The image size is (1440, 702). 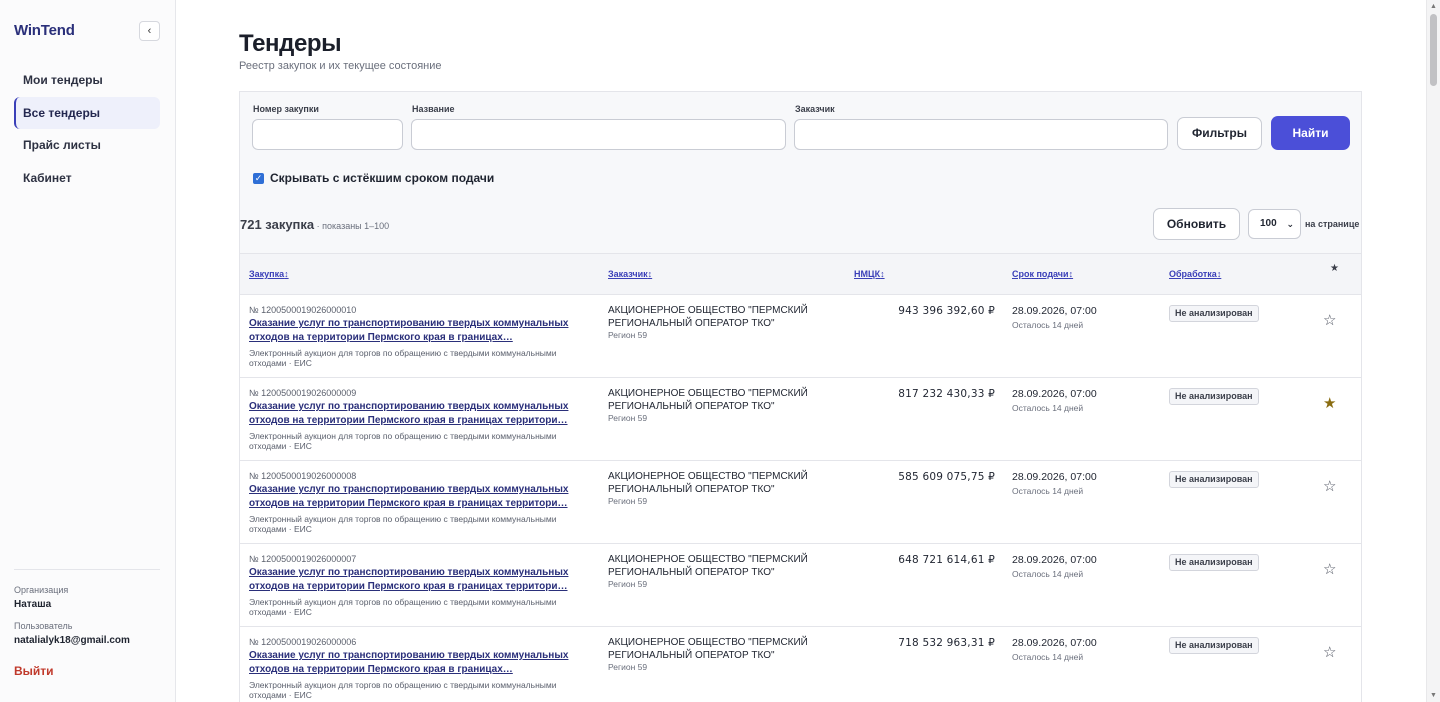 What do you see at coordinates (1268, 223) in the screenshot?
I see `per-page-value: 100` at bounding box center [1268, 223].